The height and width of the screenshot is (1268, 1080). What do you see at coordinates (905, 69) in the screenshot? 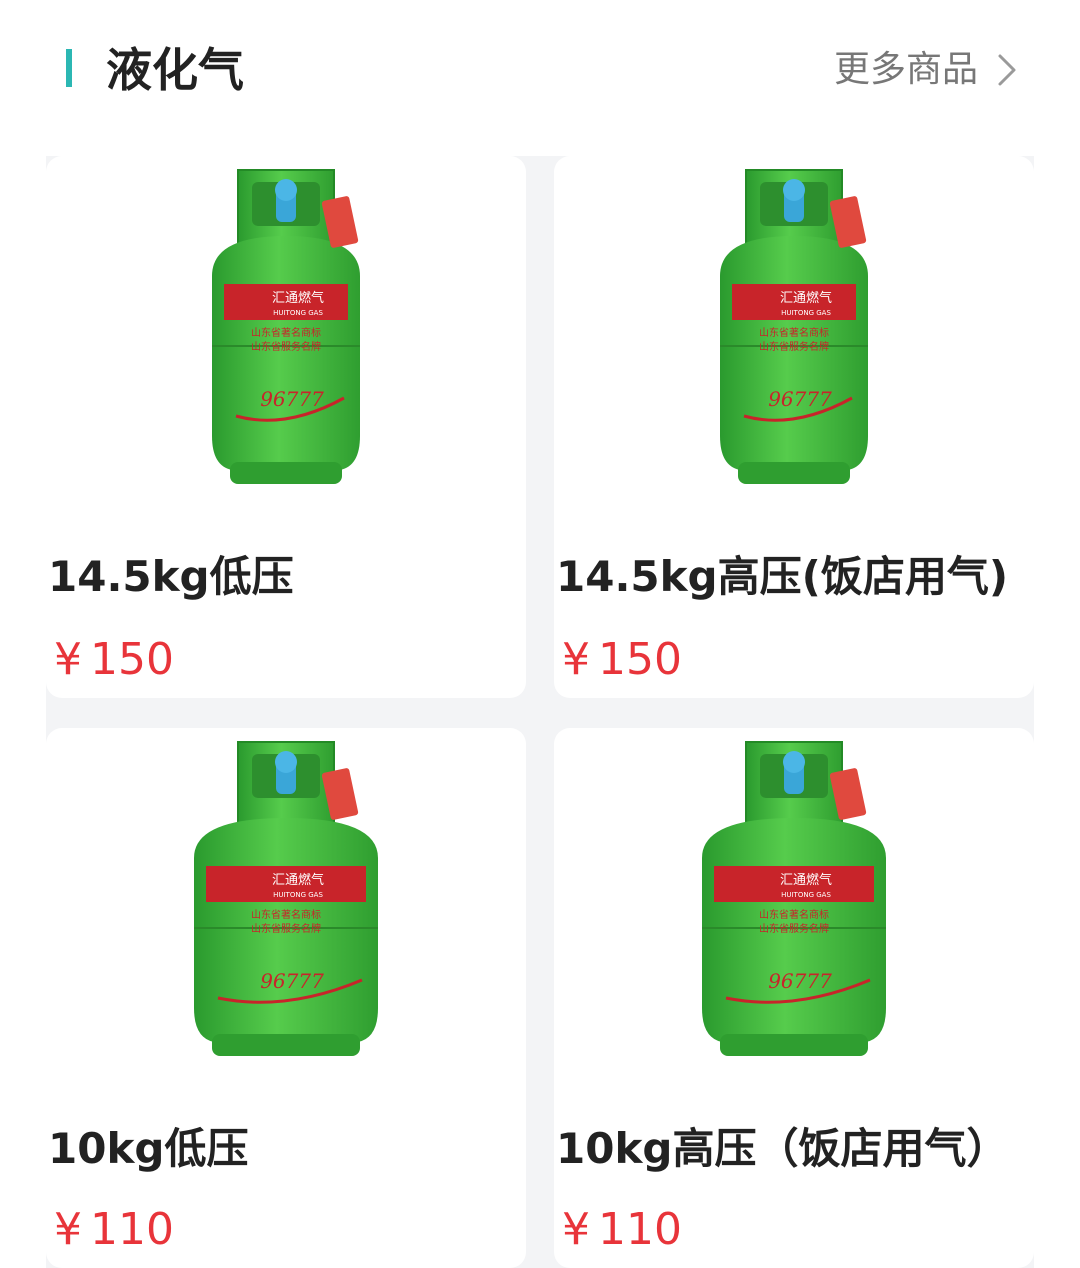
I see `more-products-label: 更多商品` at bounding box center [905, 69].